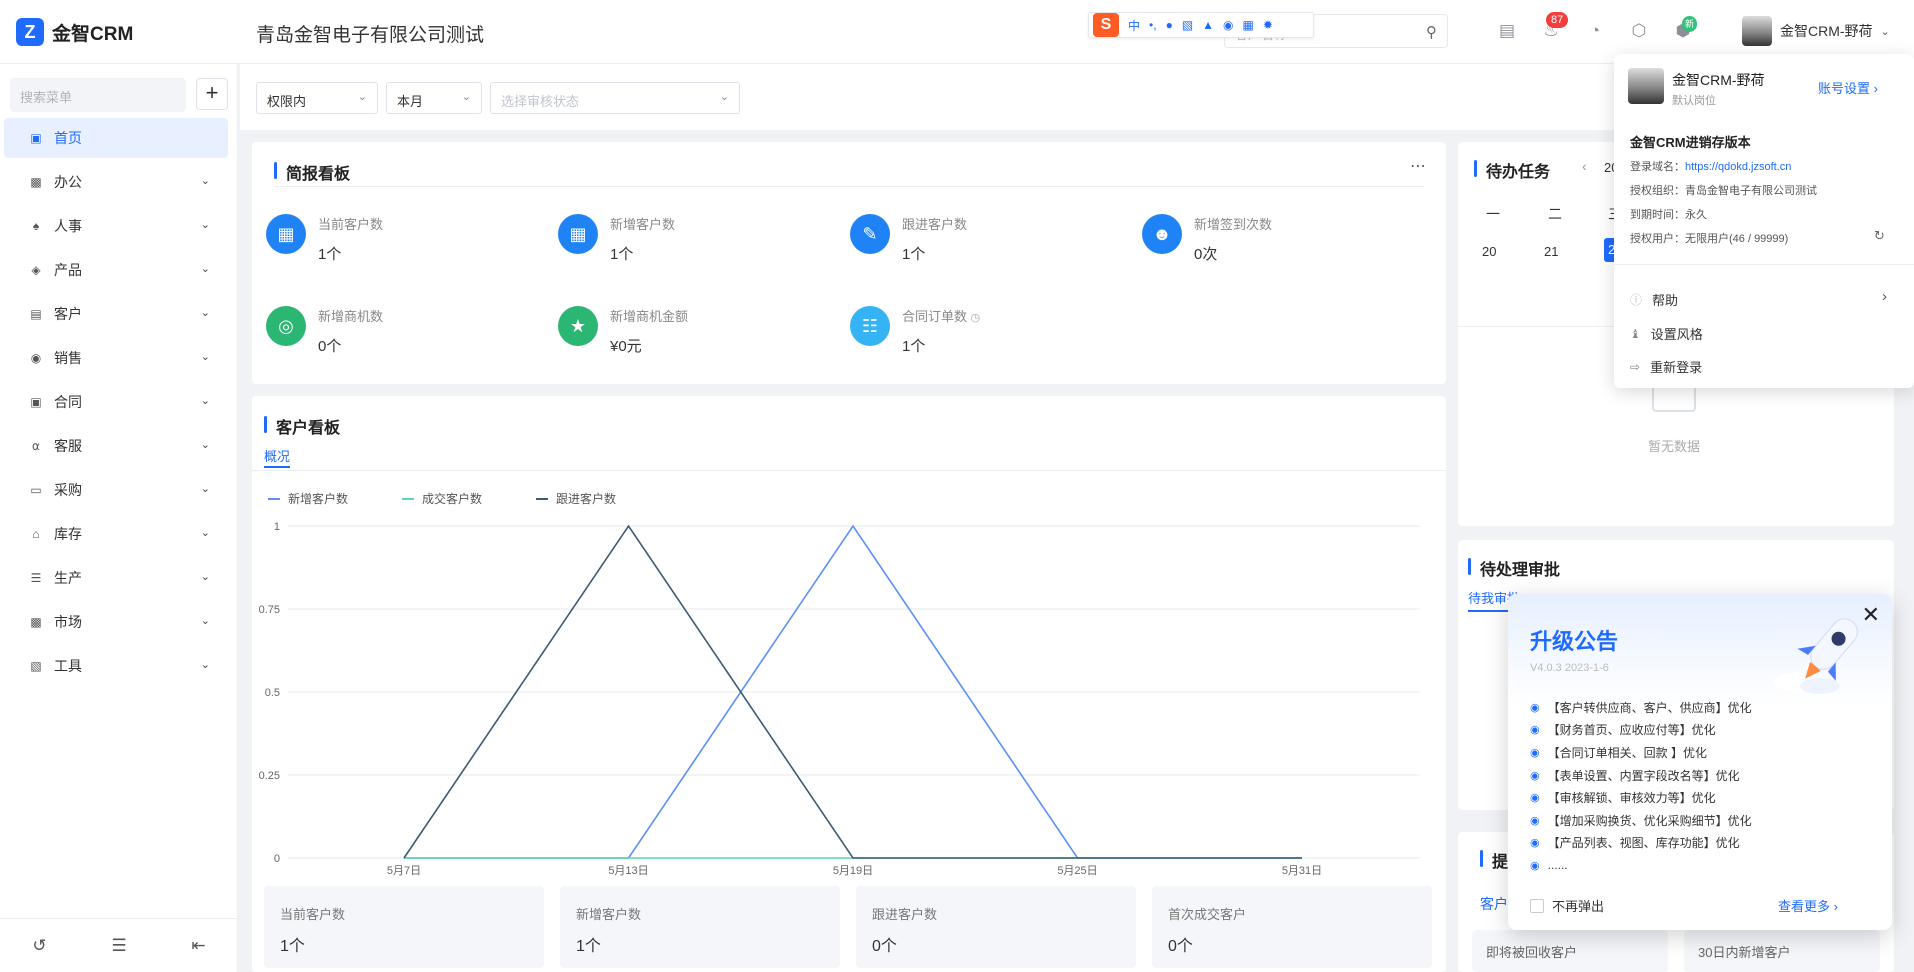  What do you see at coordinates (1690, 142) in the screenshot?
I see `version-title: 金智CRM进销存版本` at bounding box center [1690, 142].